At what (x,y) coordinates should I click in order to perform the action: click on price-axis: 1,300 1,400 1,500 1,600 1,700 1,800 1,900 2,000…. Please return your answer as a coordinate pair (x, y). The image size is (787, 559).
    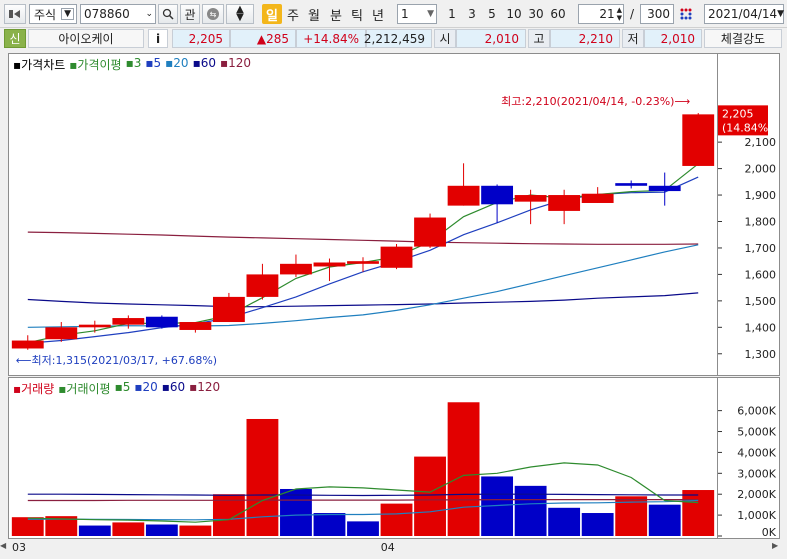
    Looking at the image, I should click on (749, 214).